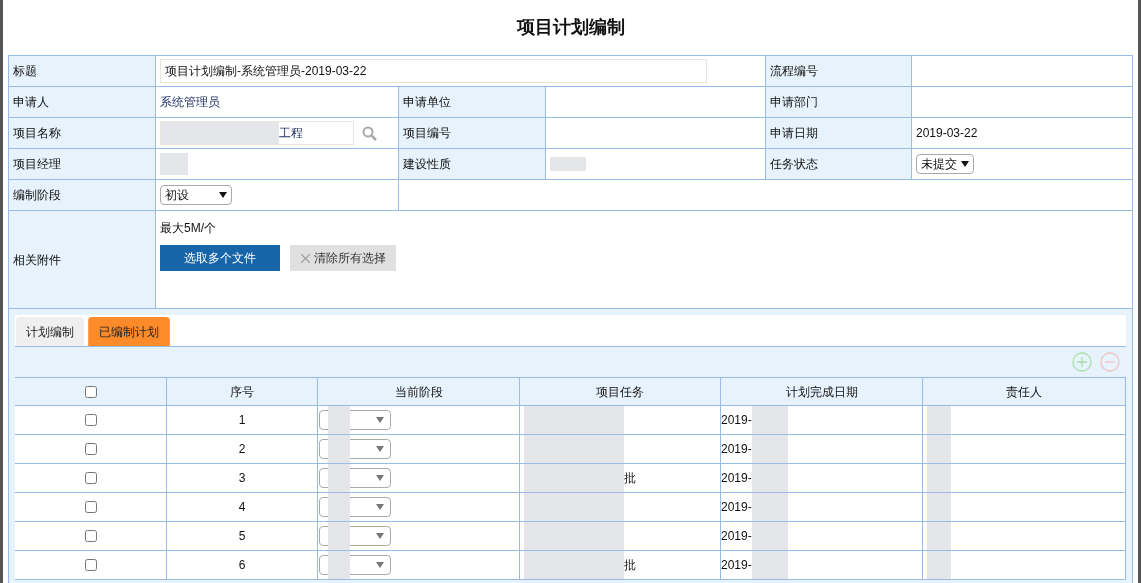 This screenshot has height=583, width=1141. What do you see at coordinates (242, 536) in the screenshot?
I see `table-cell-text: 5` at bounding box center [242, 536].